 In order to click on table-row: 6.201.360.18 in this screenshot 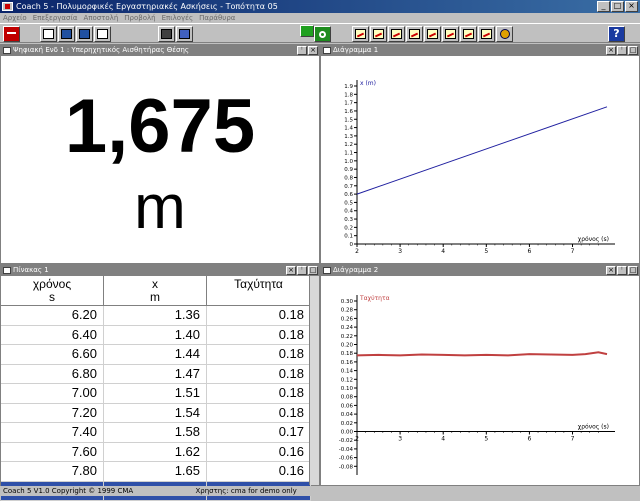, I will do `click(156, 316)`.